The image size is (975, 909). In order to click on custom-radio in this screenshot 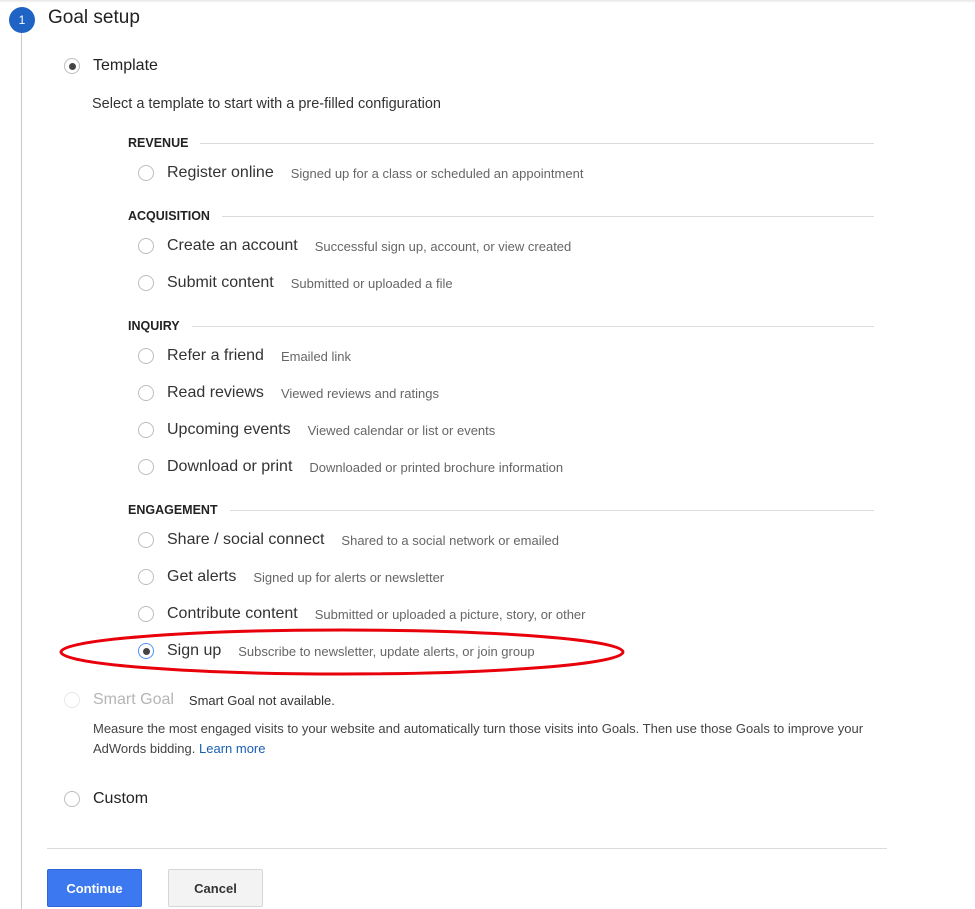, I will do `click(72, 799)`.